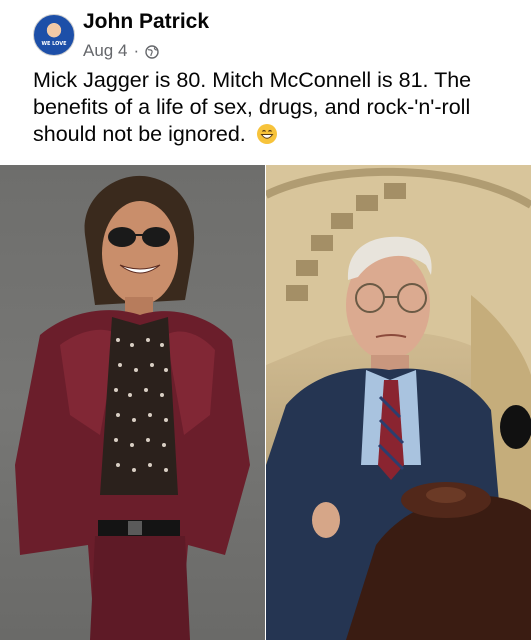  Describe the element at coordinates (54, 35) in the screenshot. I see `avatar: WE LOVE` at that location.